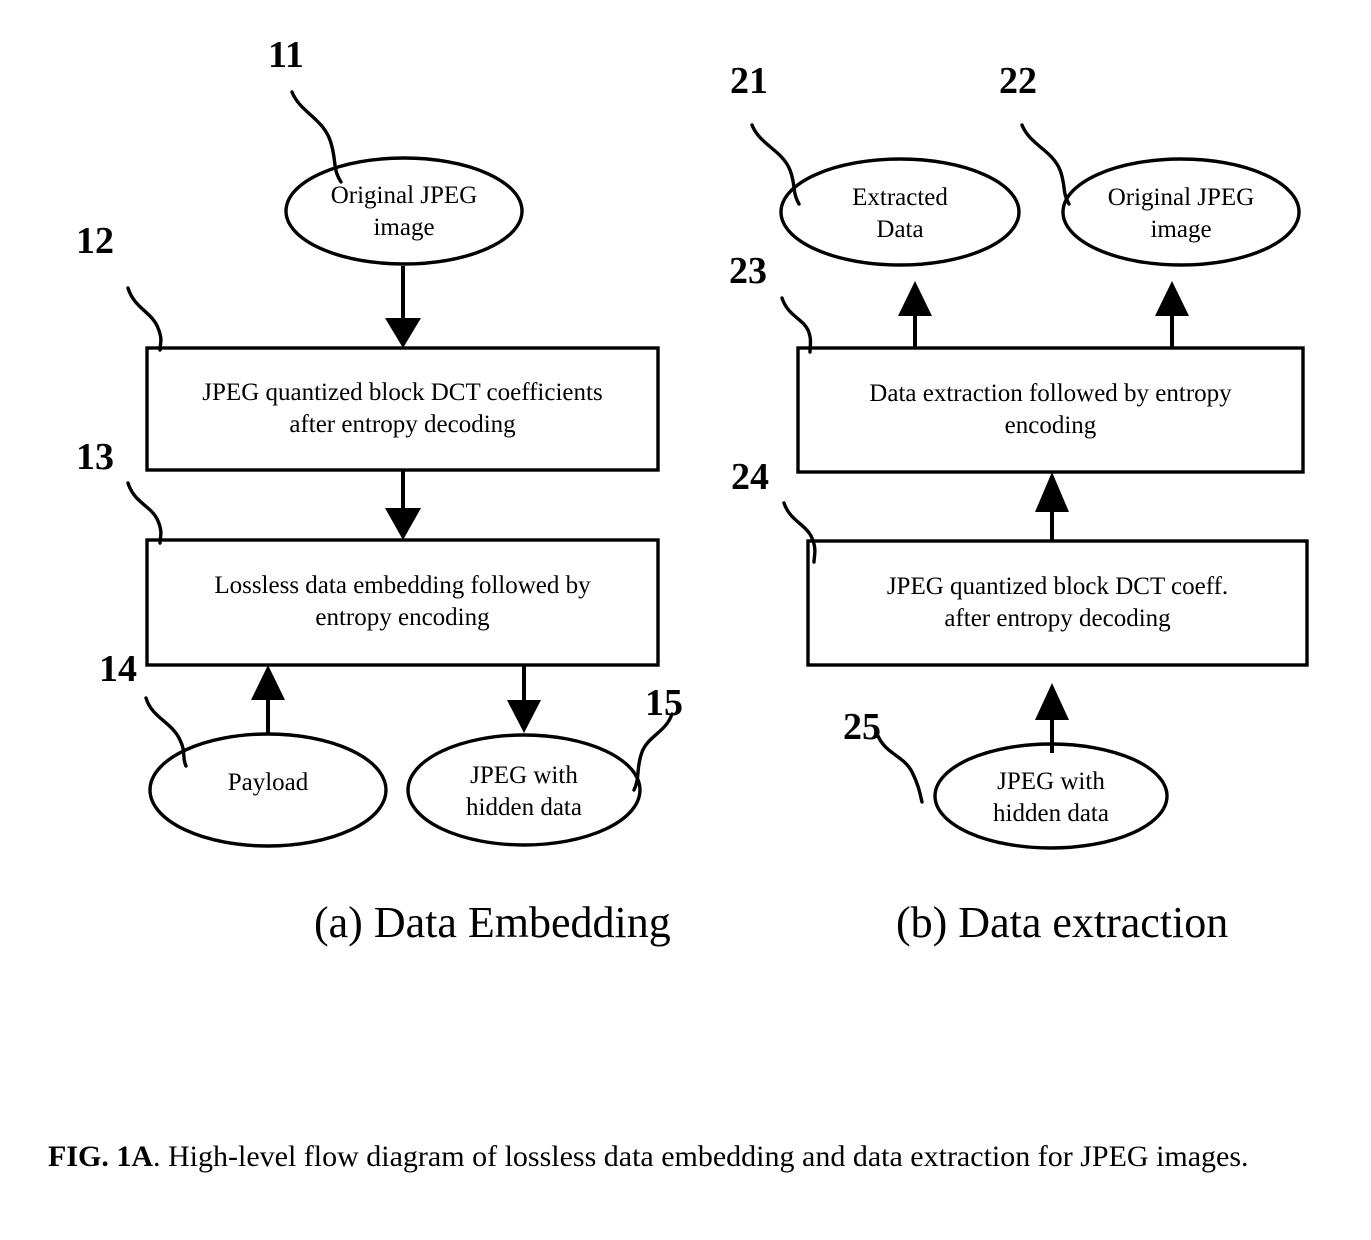 The width and height of the screenshot is (1371, 1240). What do you see at coordinates (404, 211) in the screenshot?
I see `node-label-original-jpeg-image-embedding: Original JPEG image` at bounding box center [404, 211].